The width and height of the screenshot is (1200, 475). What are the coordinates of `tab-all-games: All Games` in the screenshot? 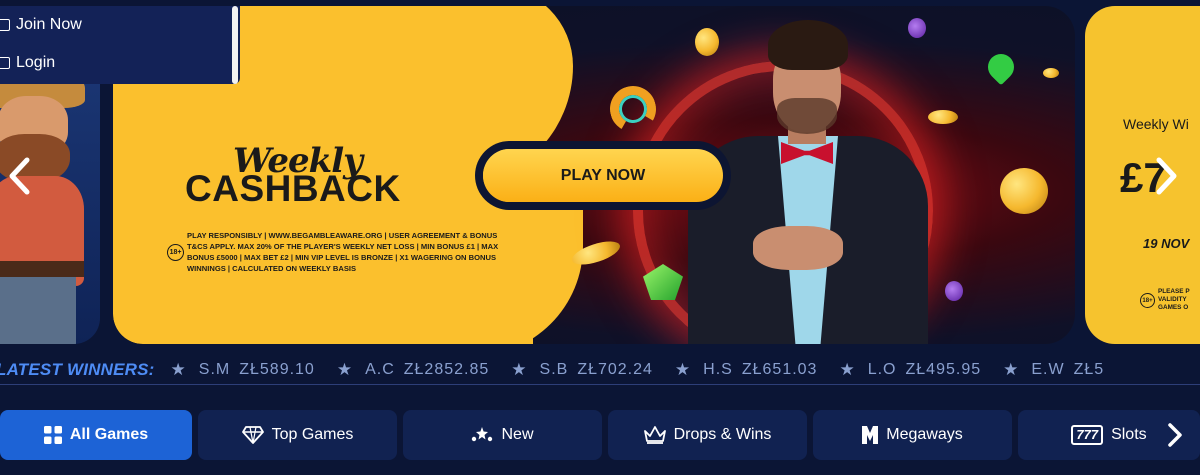 It's located at (96, 435).